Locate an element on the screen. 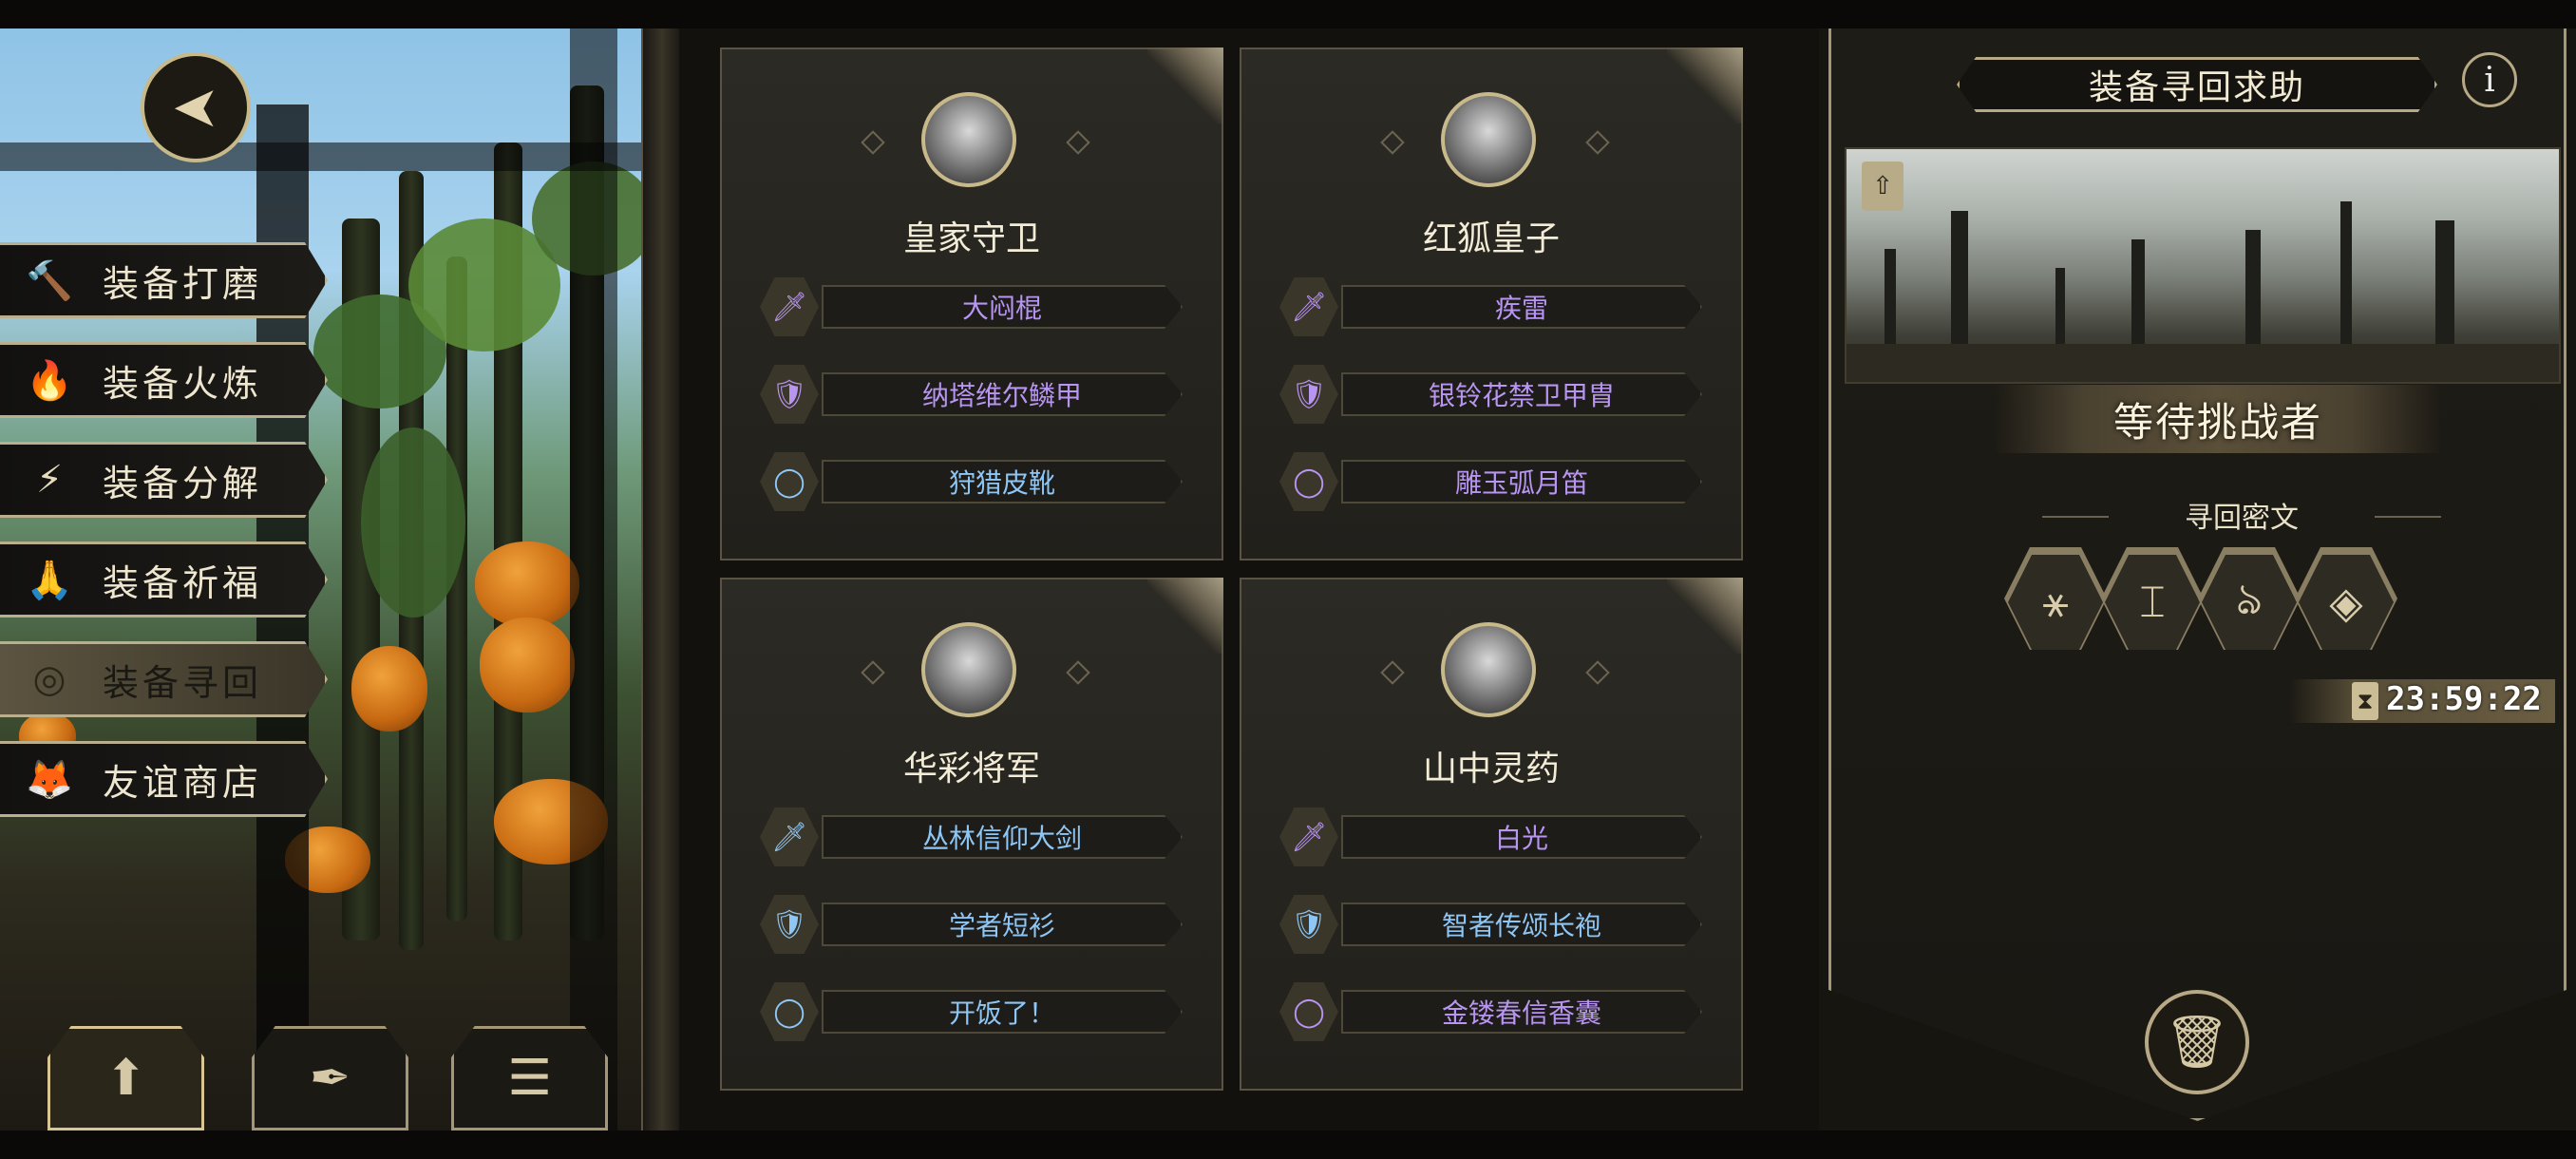 The width and height of the screenshot is (2576, 1159). back-button: ➤ is located at coordinates (196, 107).